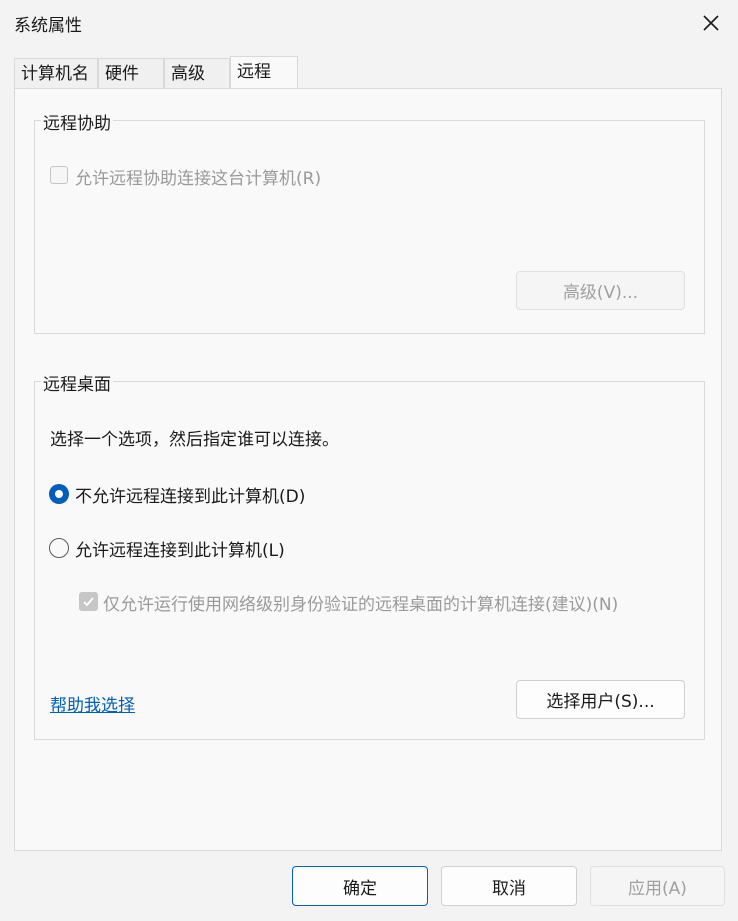 The height and width of the screenshot is (921, 738). What do you see at coordinates (59, 175) in the screenshot?
I see `allow-remote-assistance-checkbox` at bounding box center [59, 175].